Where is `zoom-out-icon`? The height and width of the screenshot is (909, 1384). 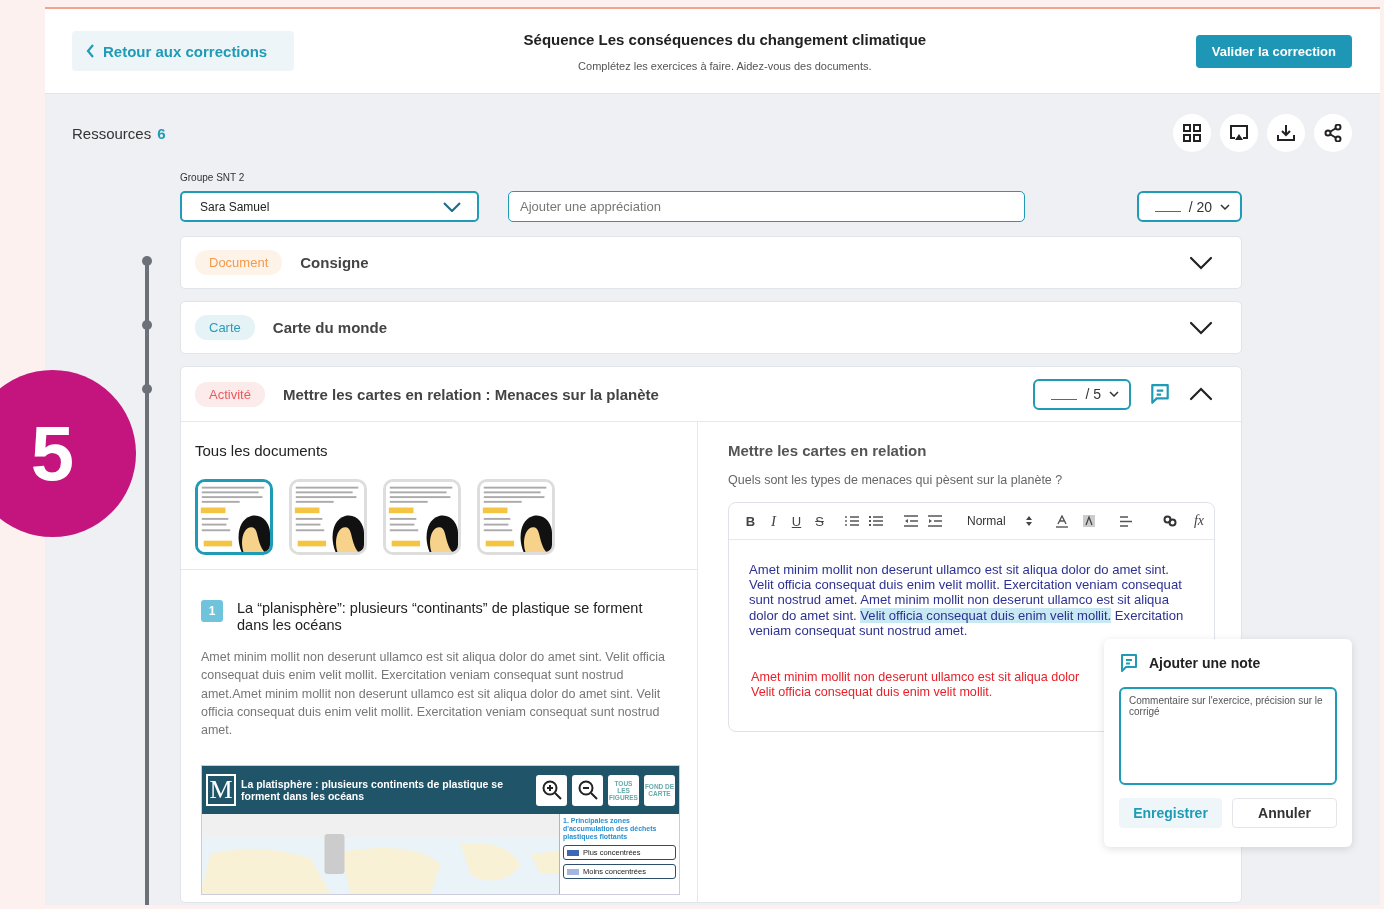
zoom-out-icon is located at coordinates (587, 790).